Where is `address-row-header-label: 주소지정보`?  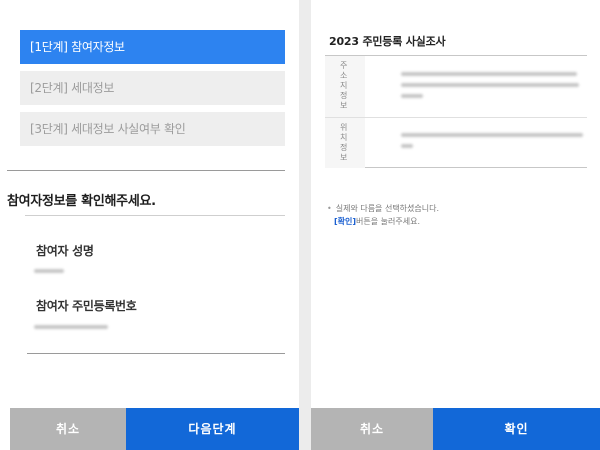 address-row-header-label: 주소지정보 is located at coordinates (344, 85).